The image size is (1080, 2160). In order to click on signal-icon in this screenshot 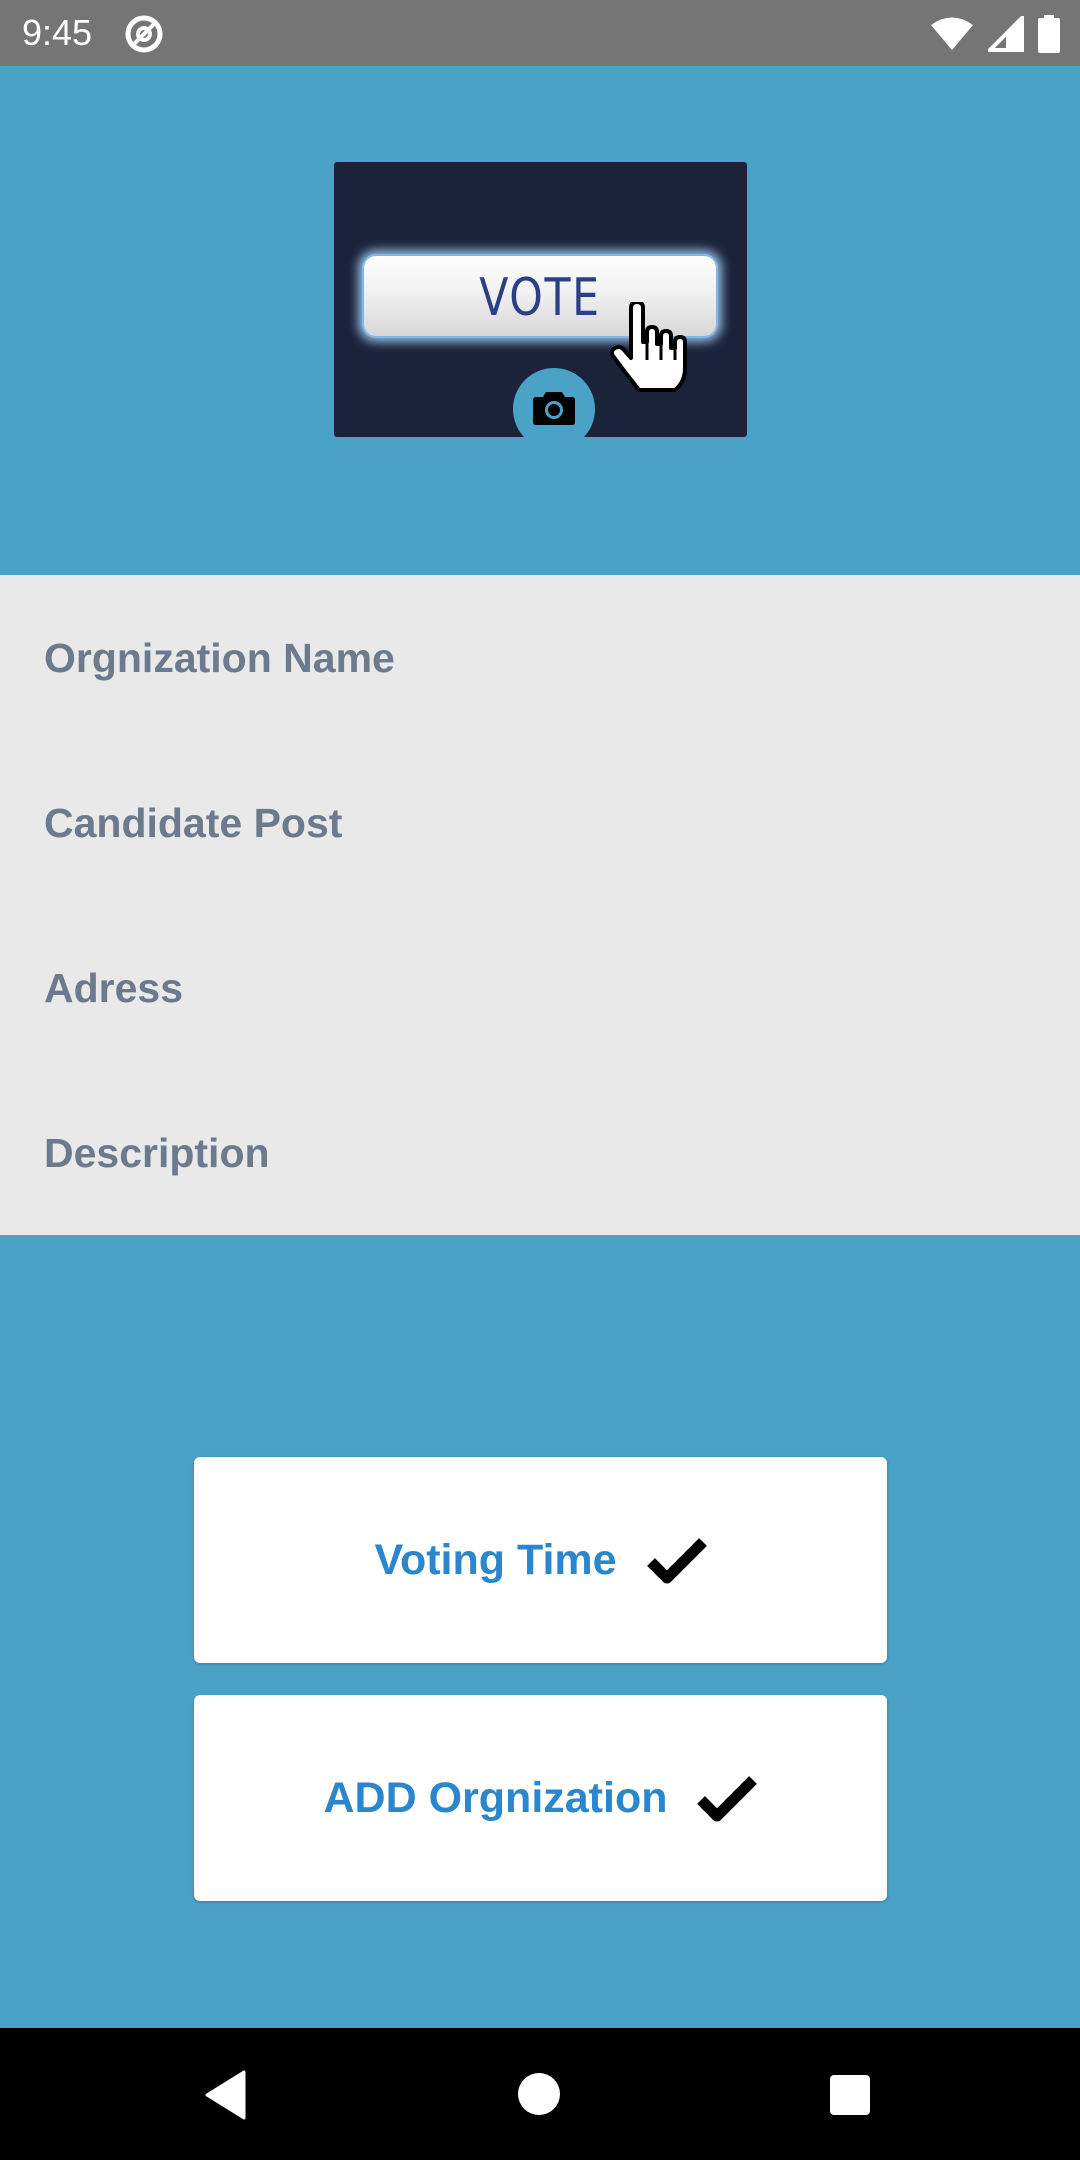, I will do `click(1006, 34)`.